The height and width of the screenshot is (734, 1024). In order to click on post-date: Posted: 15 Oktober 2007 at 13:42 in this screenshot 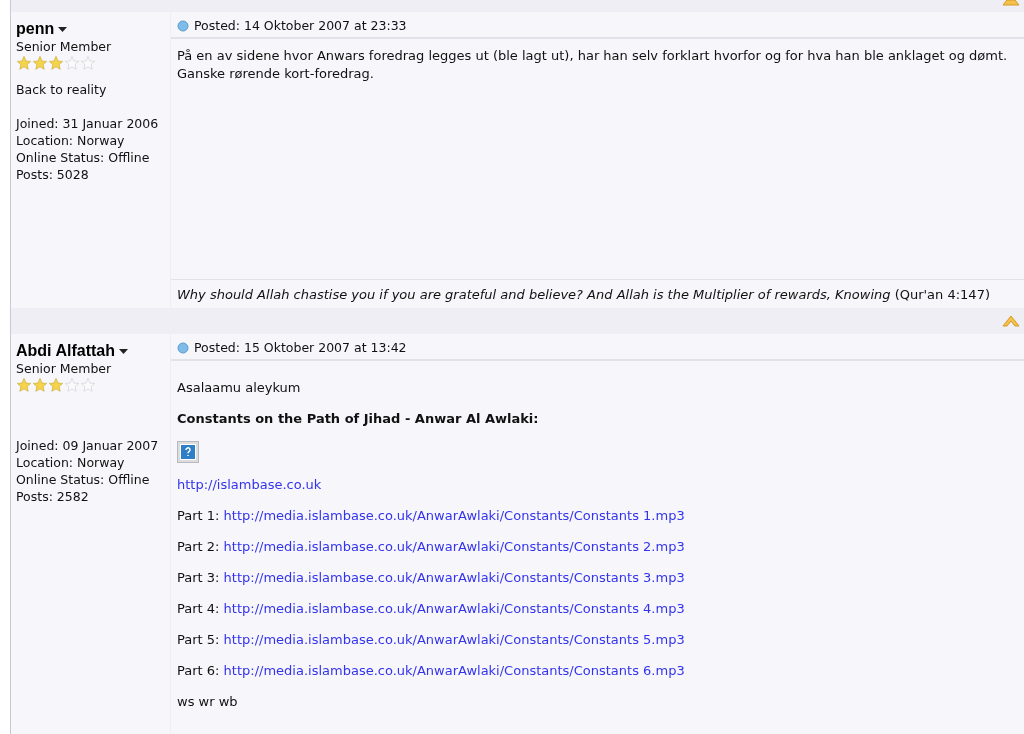, I will do `click(300, 347)`.